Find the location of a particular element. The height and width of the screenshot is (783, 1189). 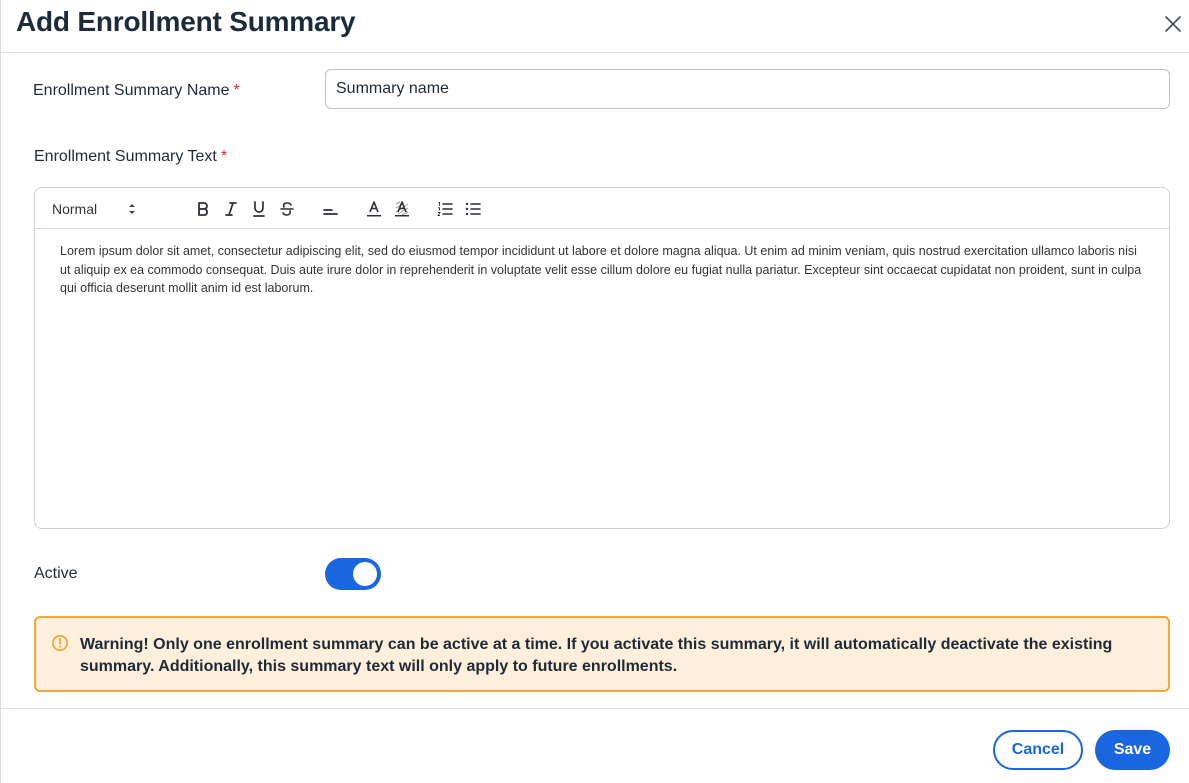

toggle-knob is located at coordinates (365, 574).